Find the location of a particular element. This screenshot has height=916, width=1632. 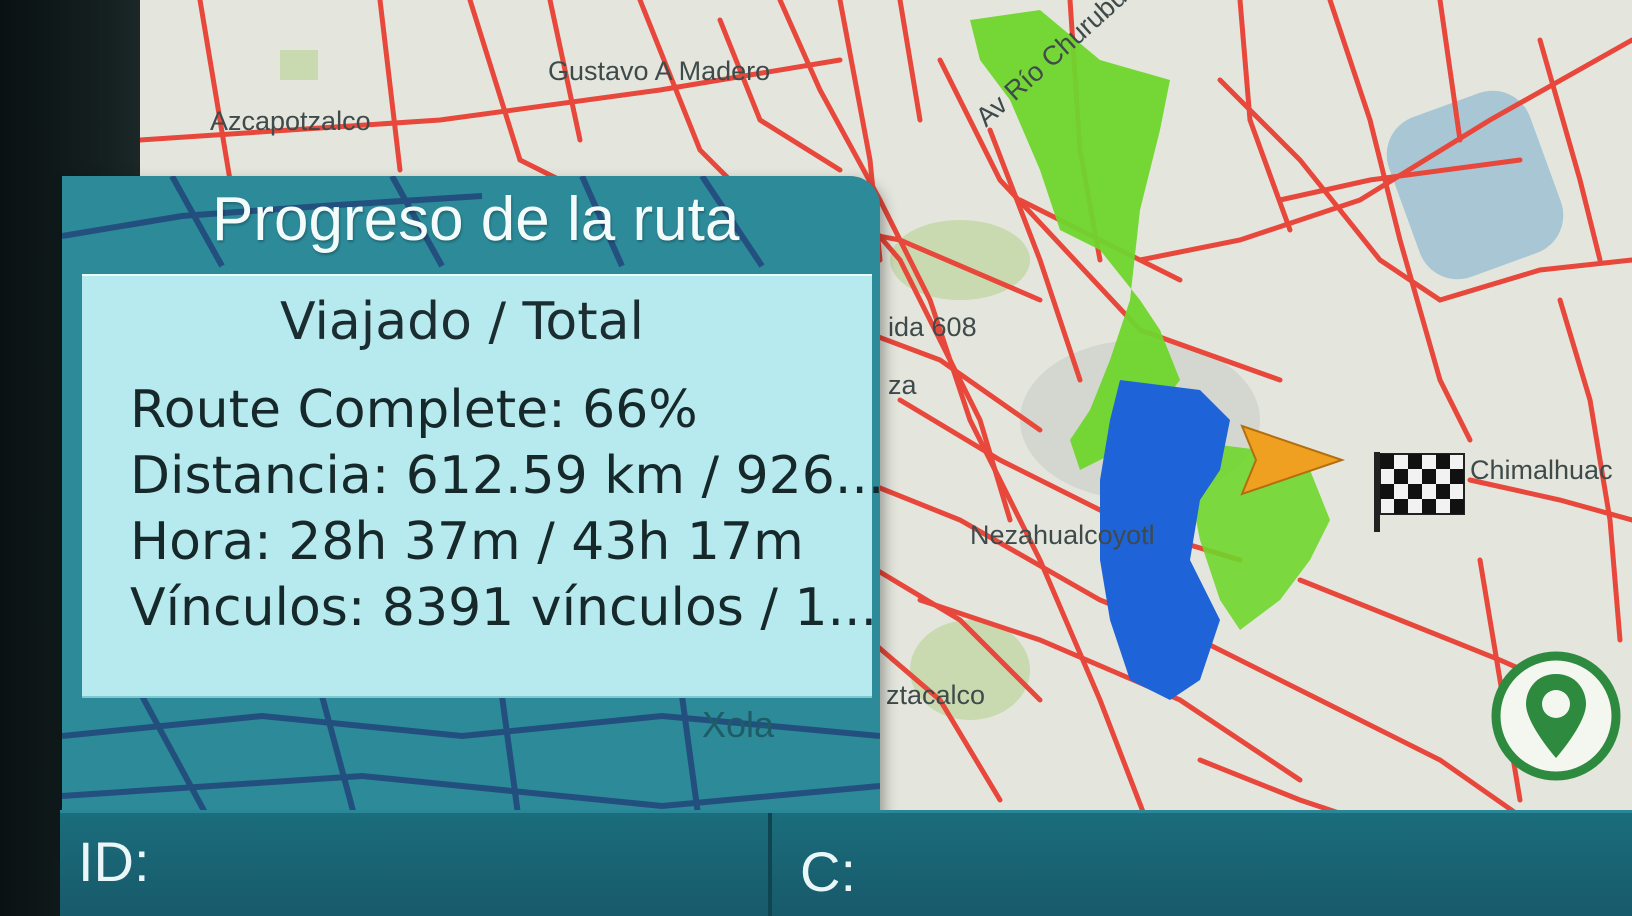

map-label-xola: Xola is located at coordinates (738, 724).